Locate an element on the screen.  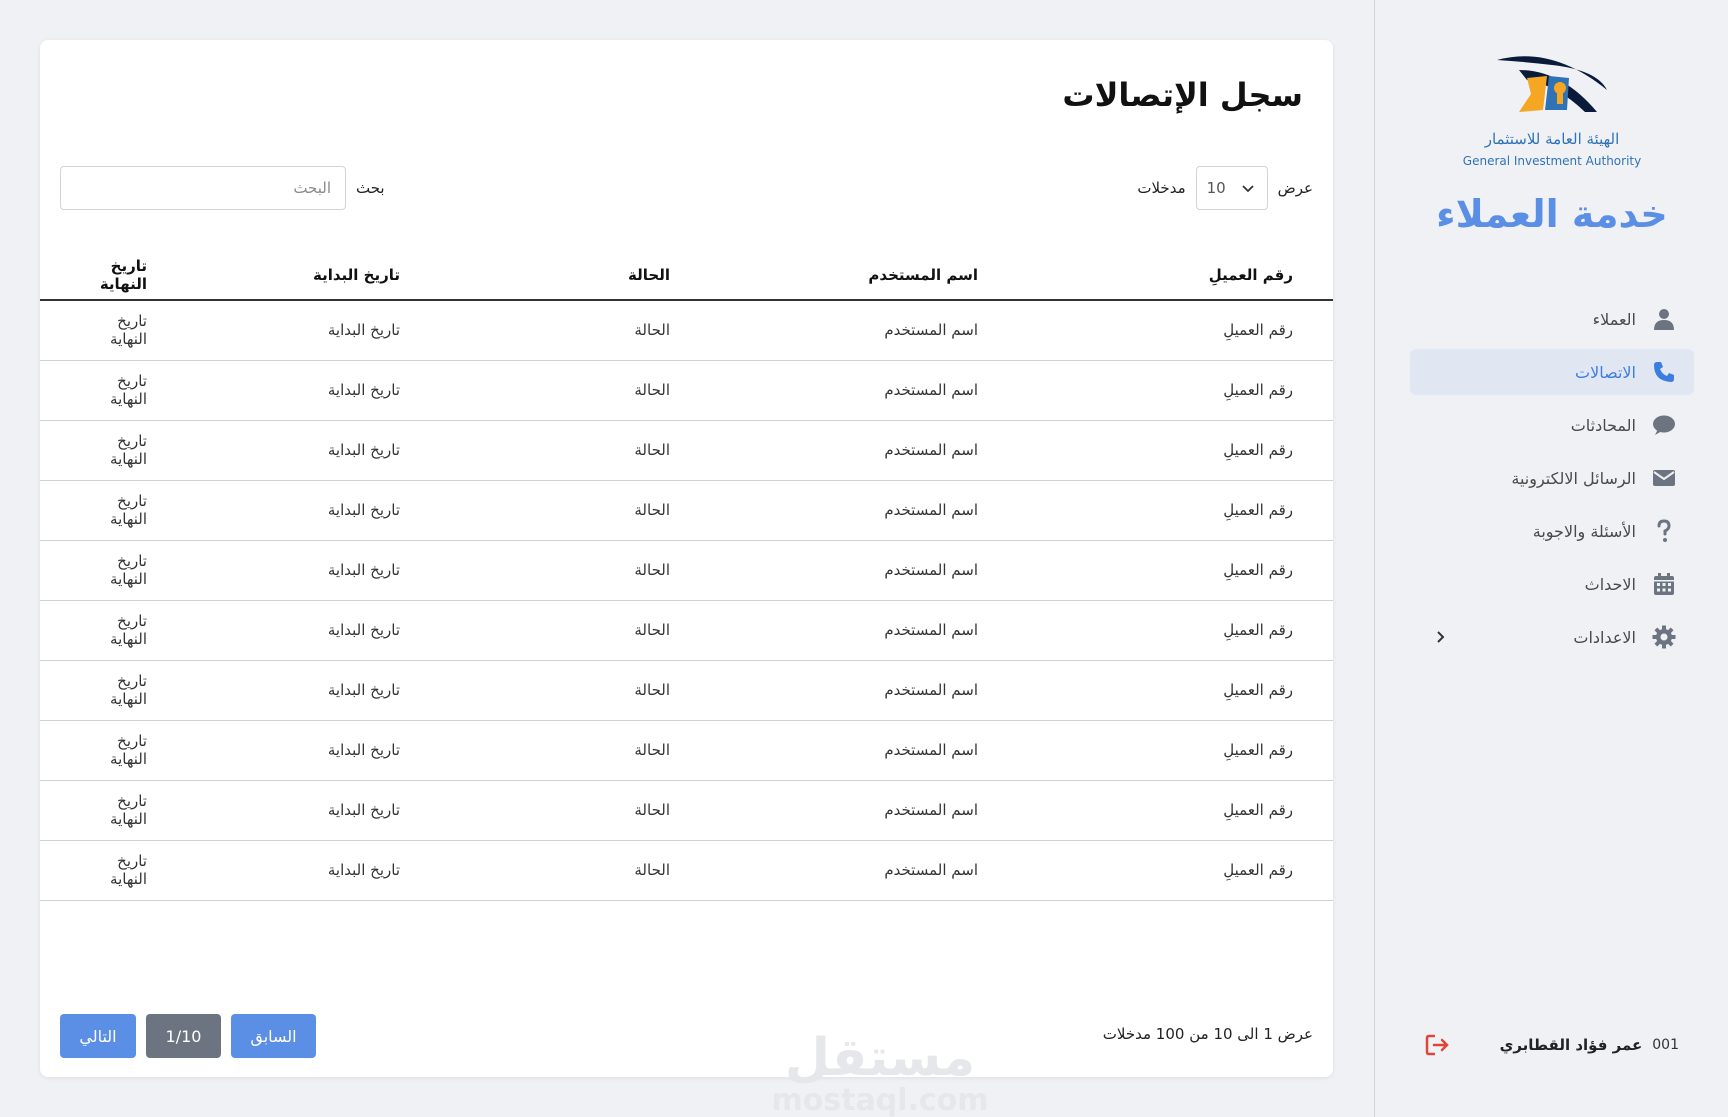
column-header: اسم المستخدم is located at coordinates (864, 275).